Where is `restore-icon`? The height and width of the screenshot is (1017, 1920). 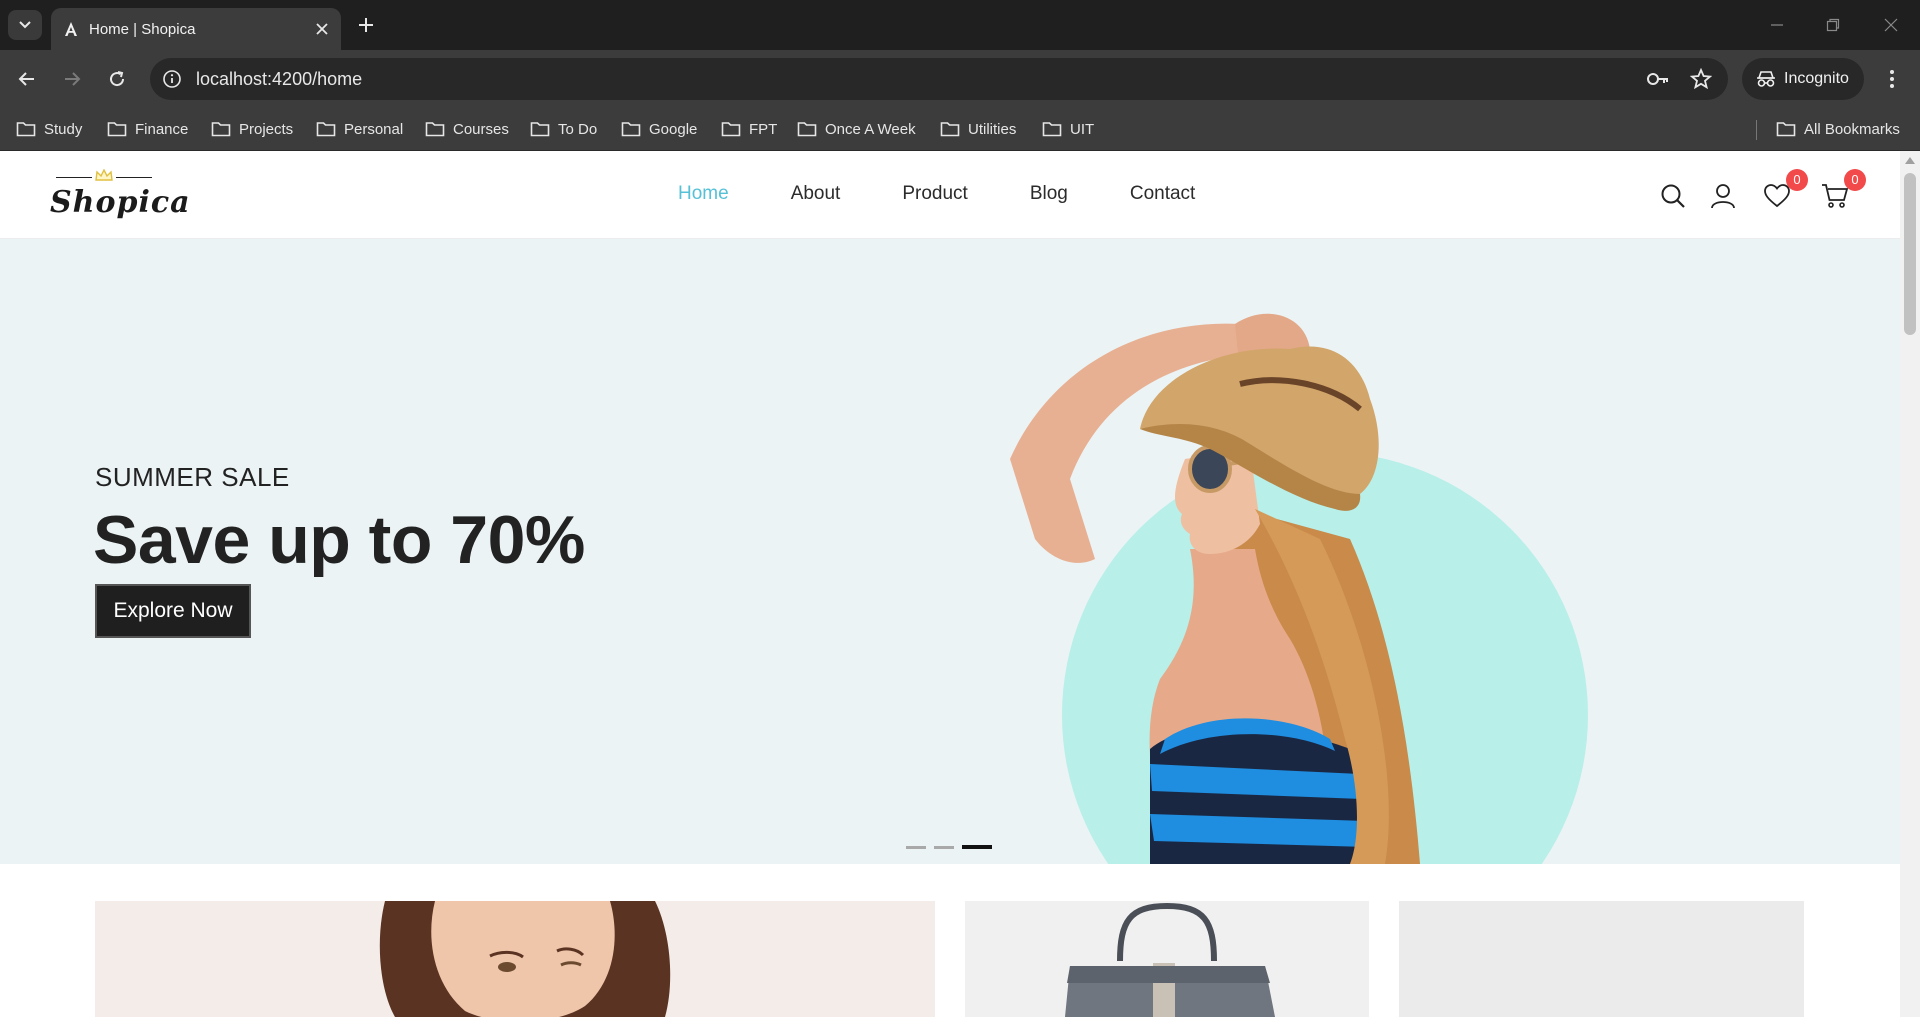
restore-icon is located at coordinates (1833, 25).